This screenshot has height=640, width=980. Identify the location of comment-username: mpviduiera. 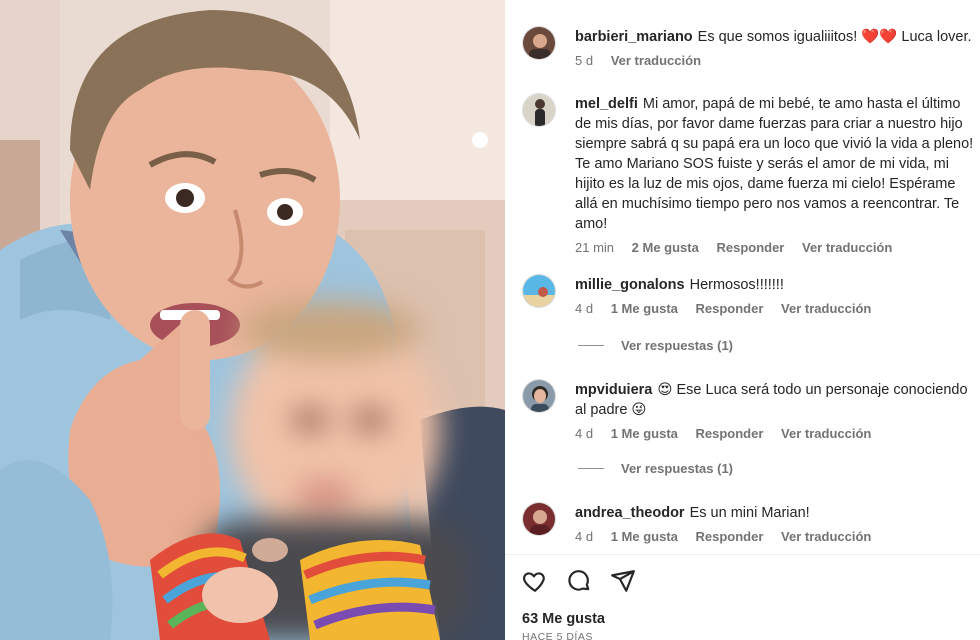
(613, 390).